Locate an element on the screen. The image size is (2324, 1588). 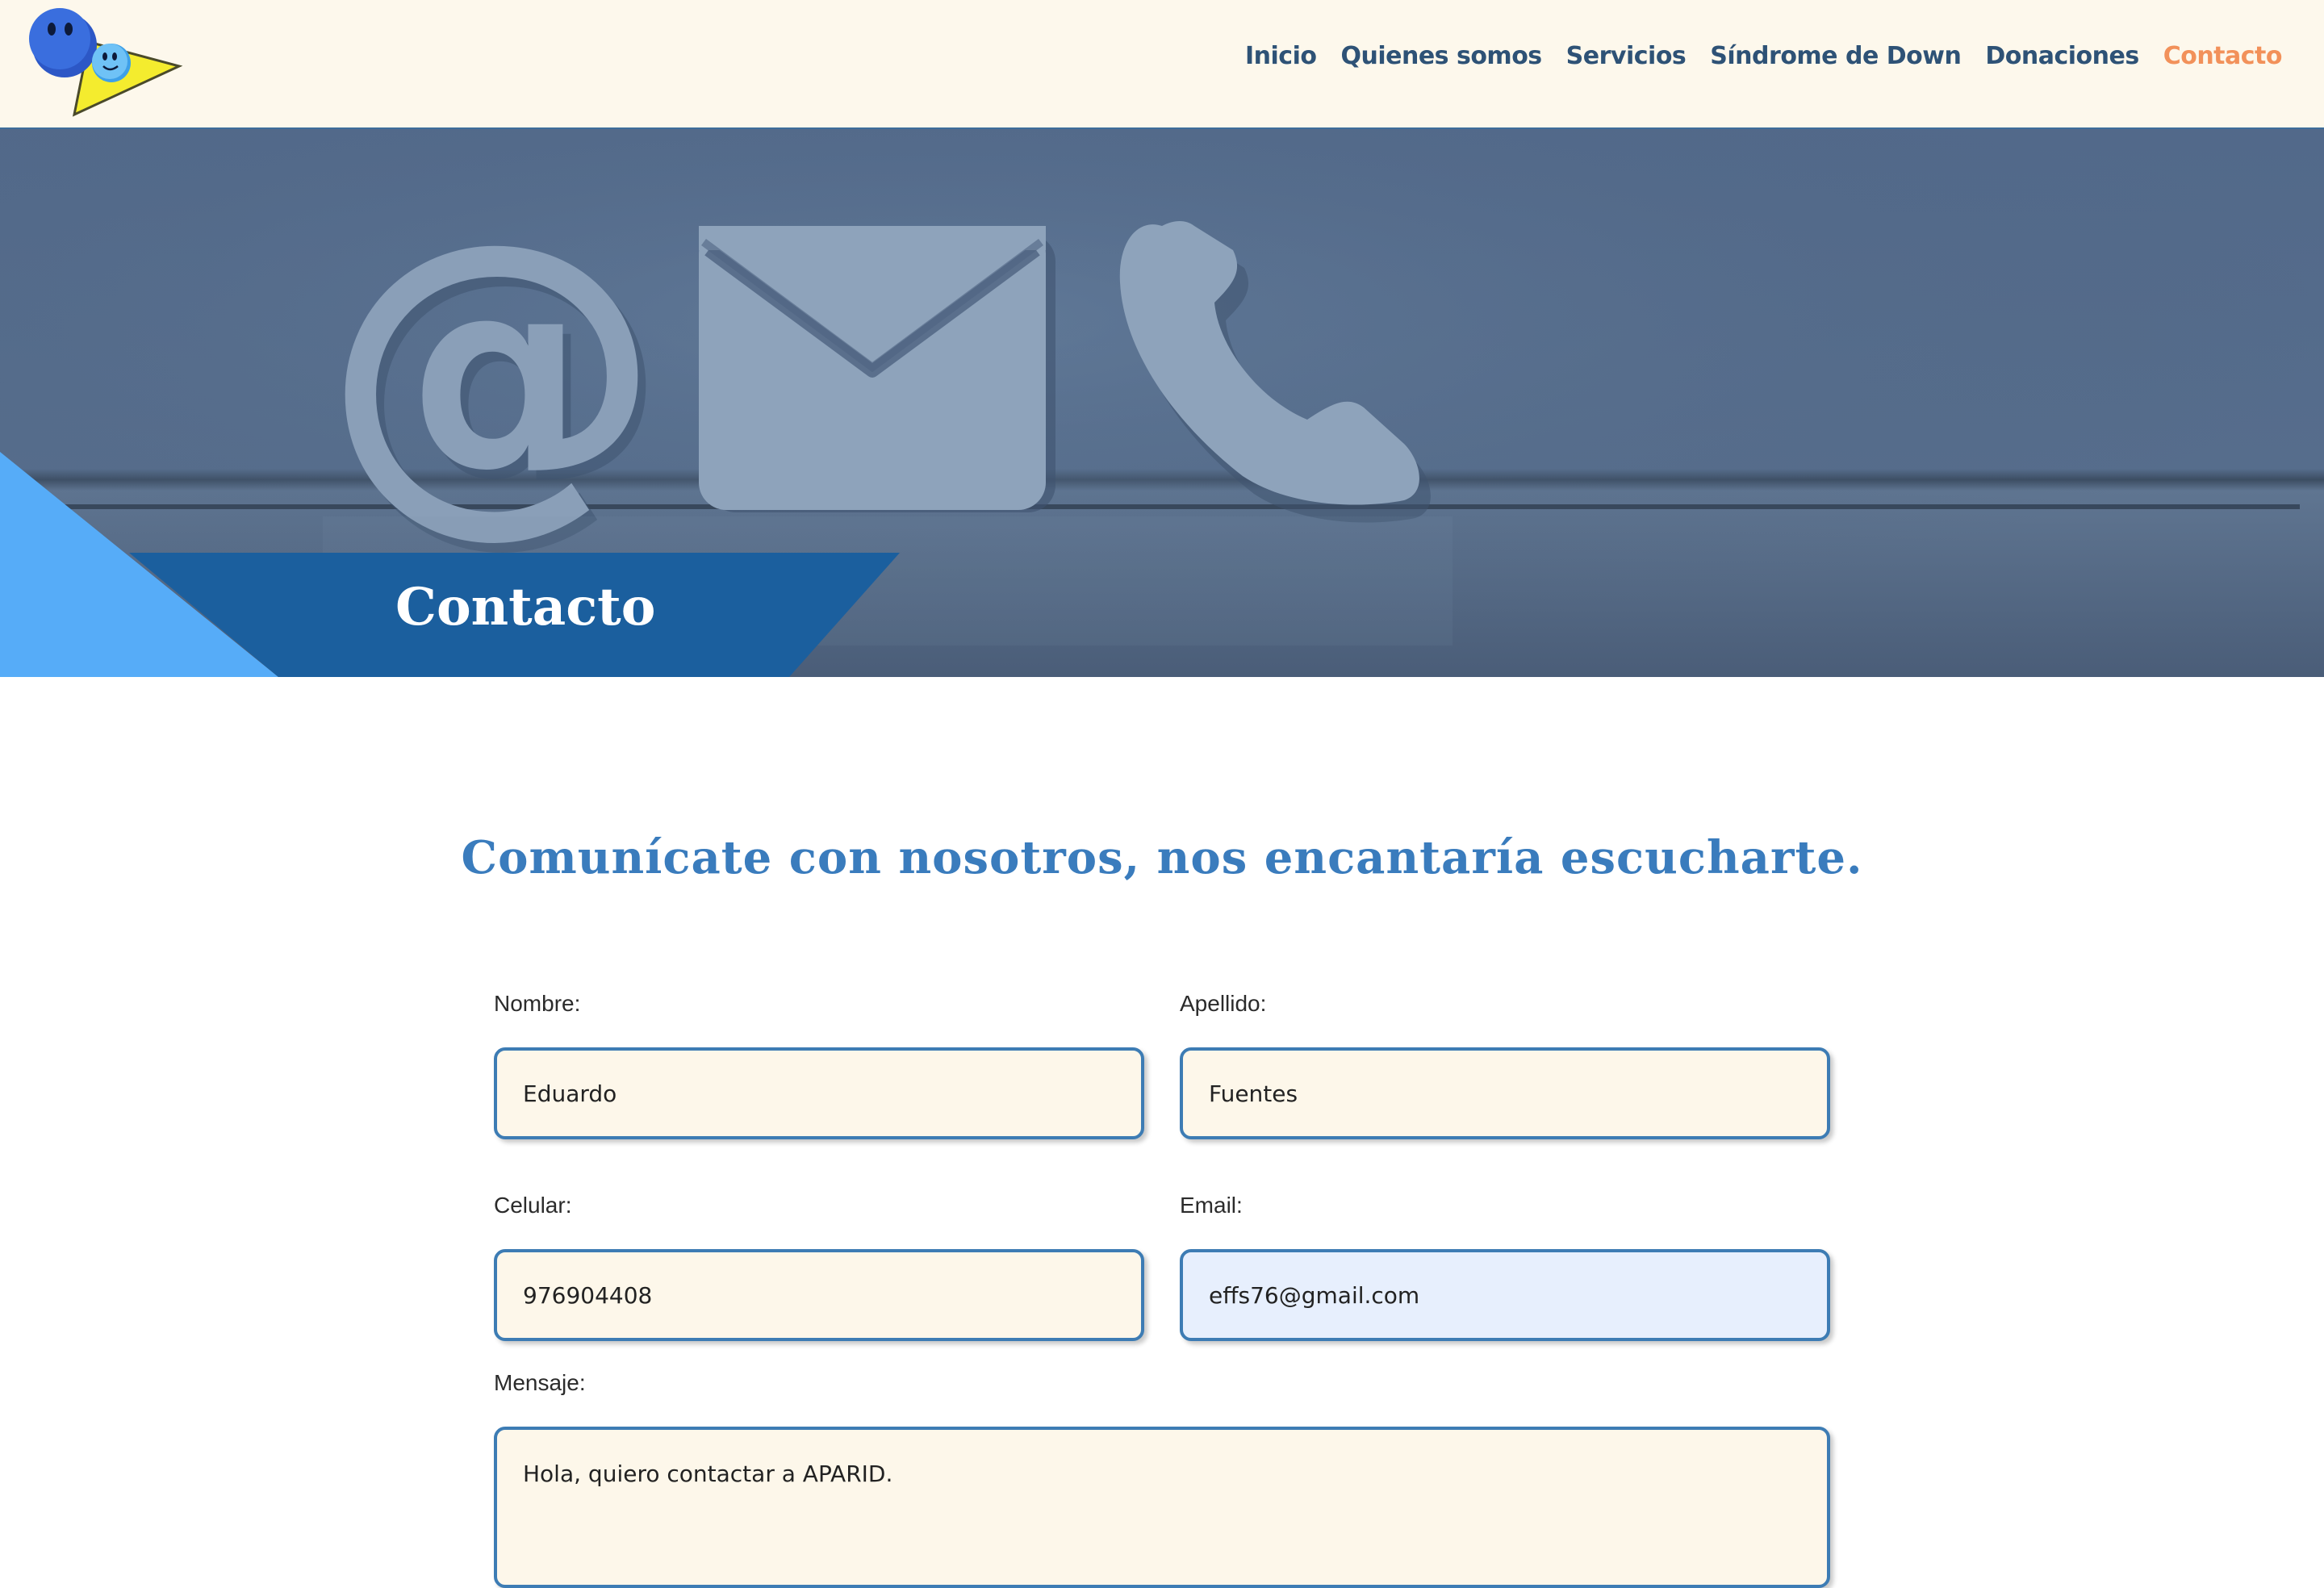
celular-label: Celular: is located at coordinates (533, 1205).